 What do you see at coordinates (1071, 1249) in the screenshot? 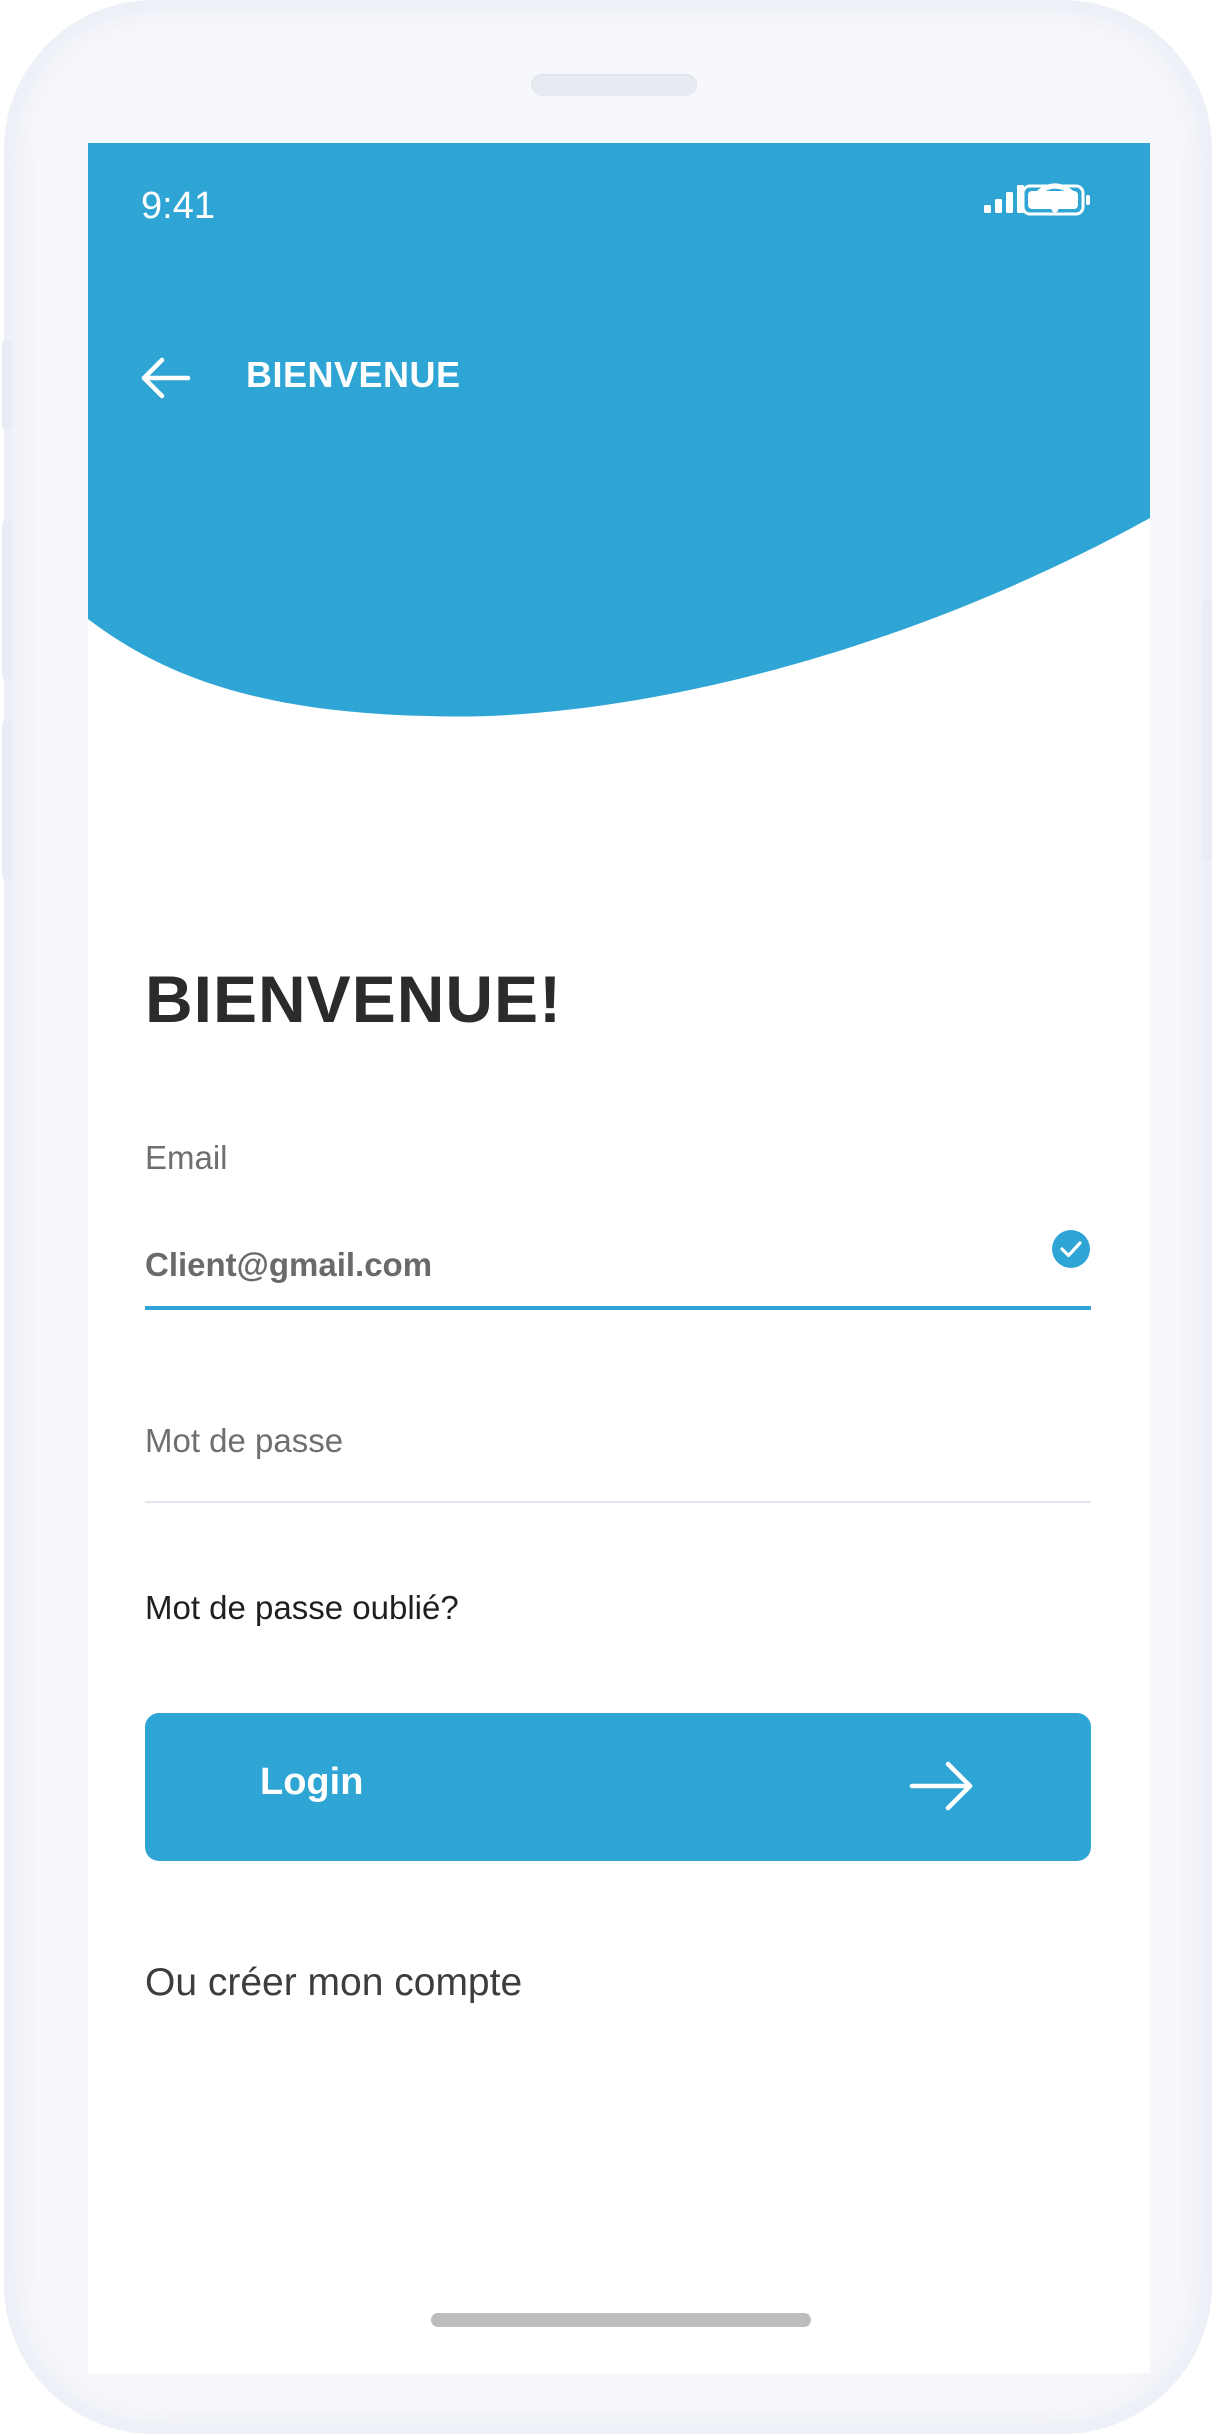
I see `check-circle-icon` at bounding box center [1071, 1249].